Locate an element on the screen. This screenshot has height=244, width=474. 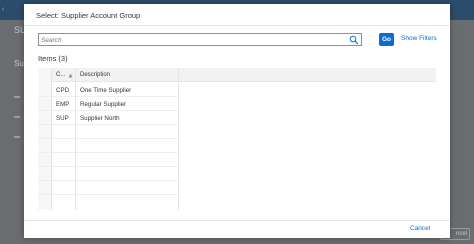
table-row-code: CPD is located at coordinates (62, 90).